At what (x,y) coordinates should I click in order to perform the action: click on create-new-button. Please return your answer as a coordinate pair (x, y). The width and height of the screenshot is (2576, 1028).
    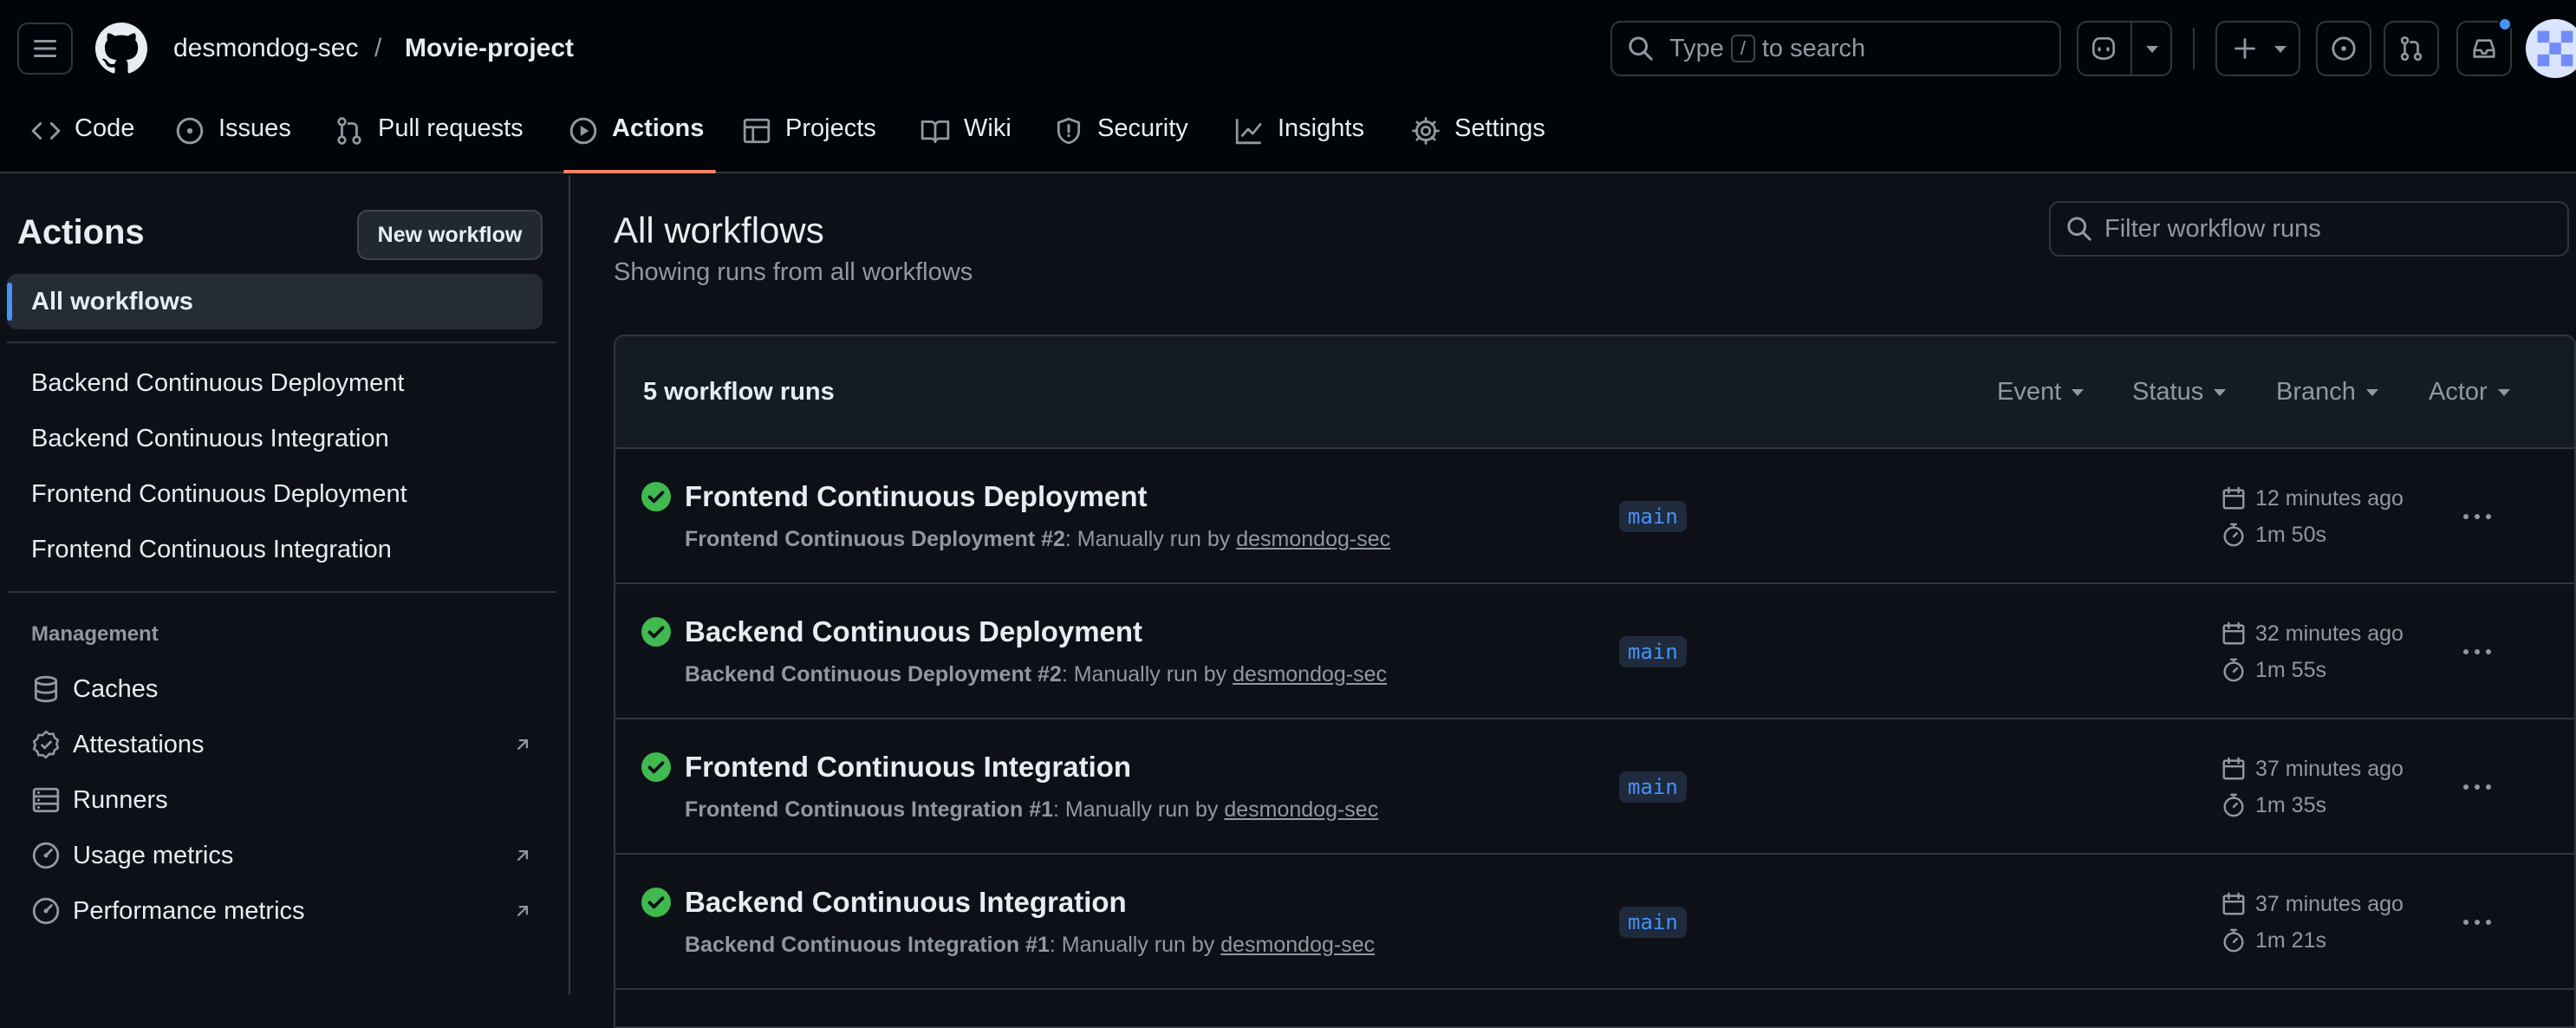
    Looking at the image, I should click on (2257, 48).